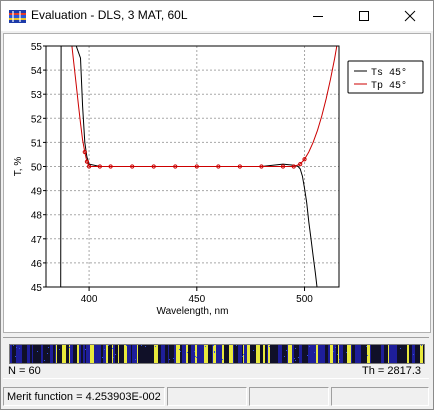 This screenshot has width=434, height=410. Describe the element at coordinates (217, 354) in the screenshot. I see `layer-structure-bar` at that location.